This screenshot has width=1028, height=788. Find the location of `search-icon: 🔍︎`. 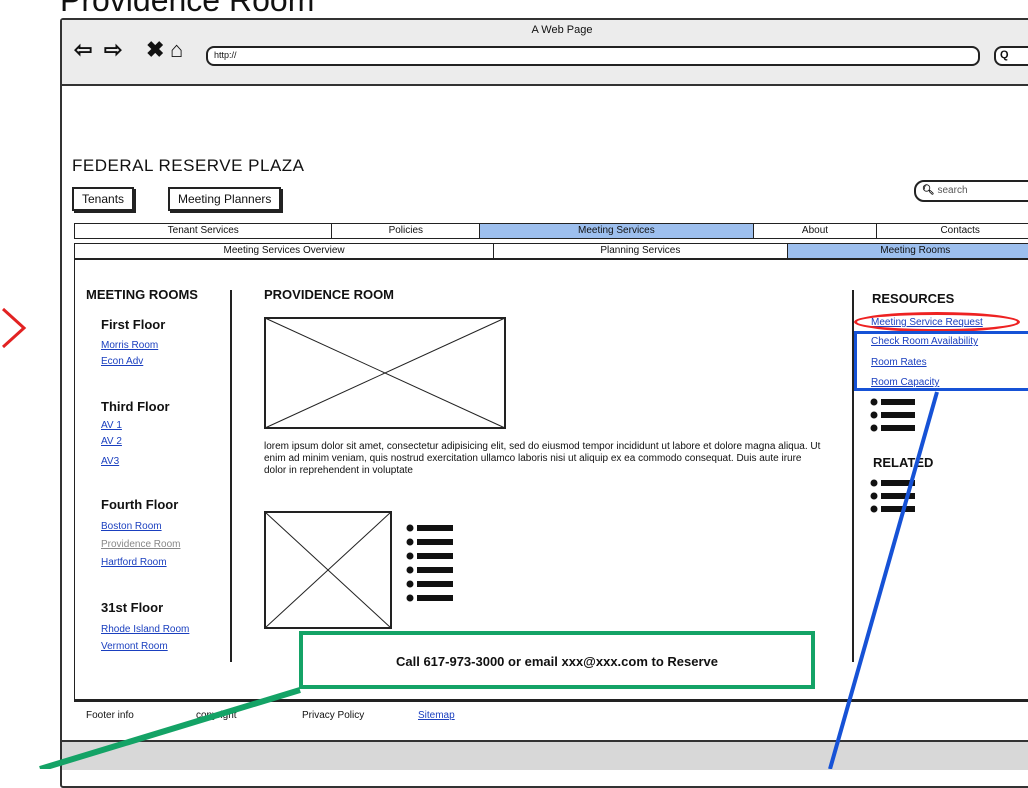

search-icon: 🔍︎ is located at coordinates (928, 190).